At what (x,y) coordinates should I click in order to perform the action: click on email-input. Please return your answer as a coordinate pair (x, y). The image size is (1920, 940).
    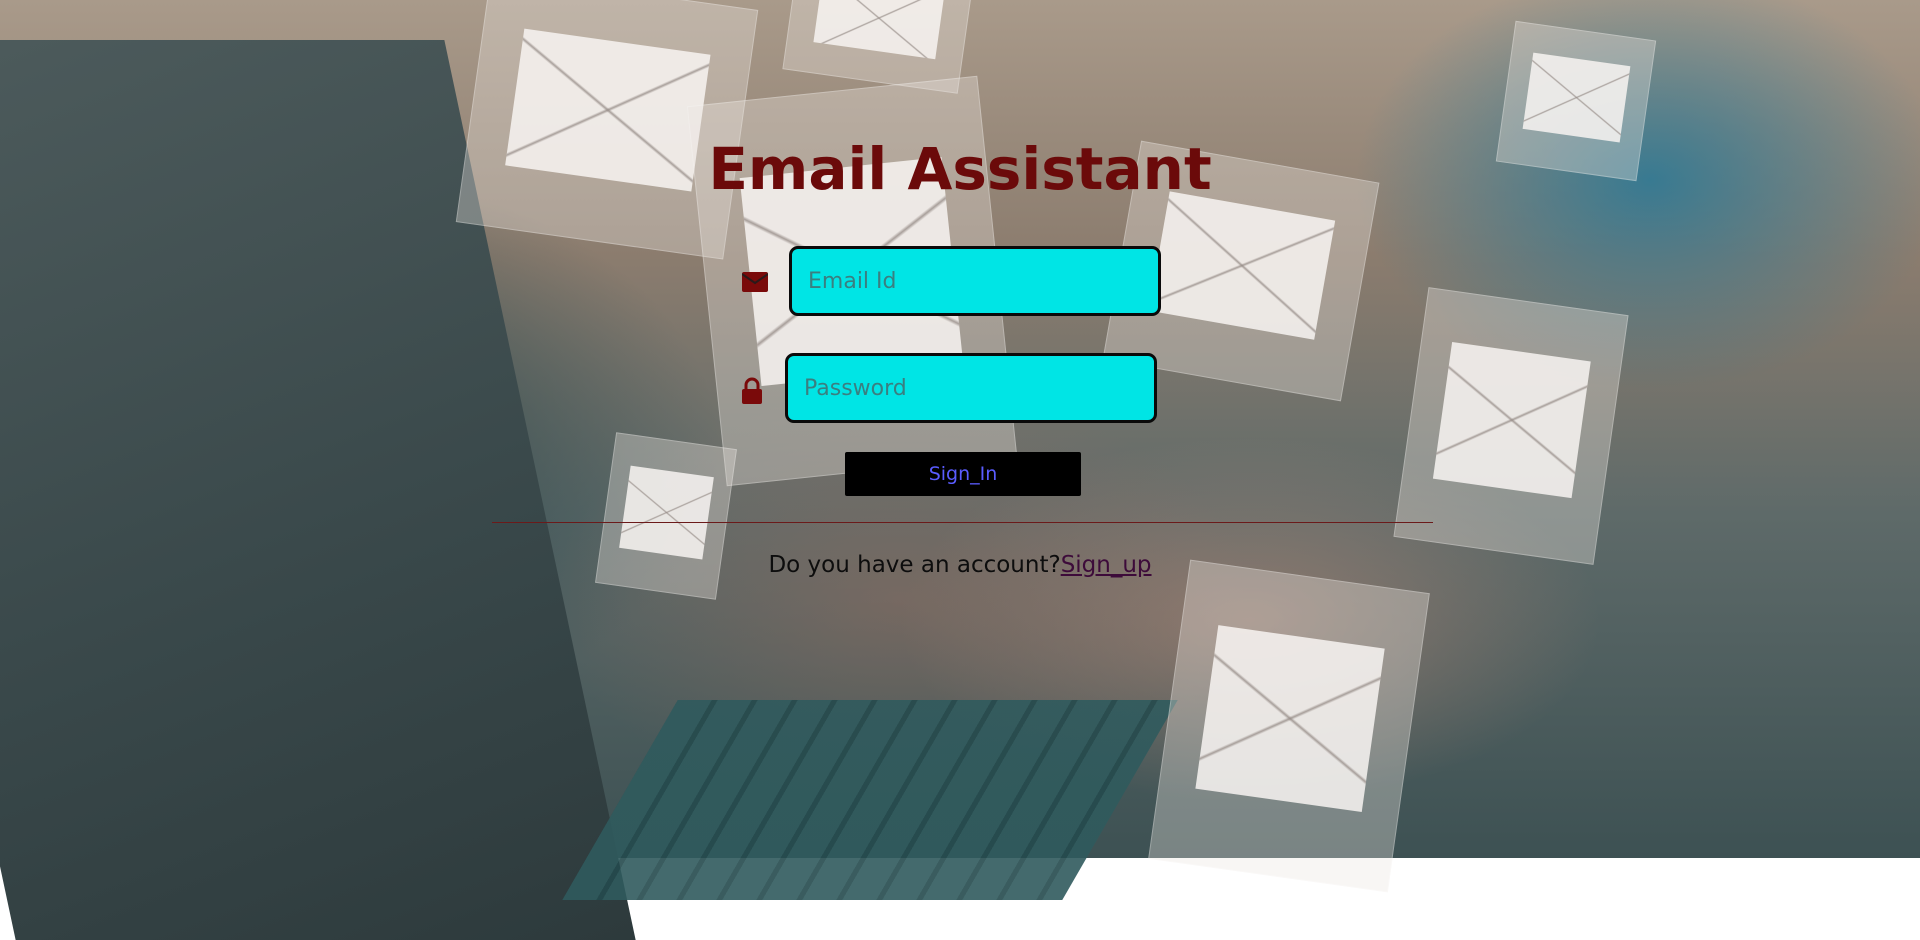
    Looking at the image, I should click on (975, 281).